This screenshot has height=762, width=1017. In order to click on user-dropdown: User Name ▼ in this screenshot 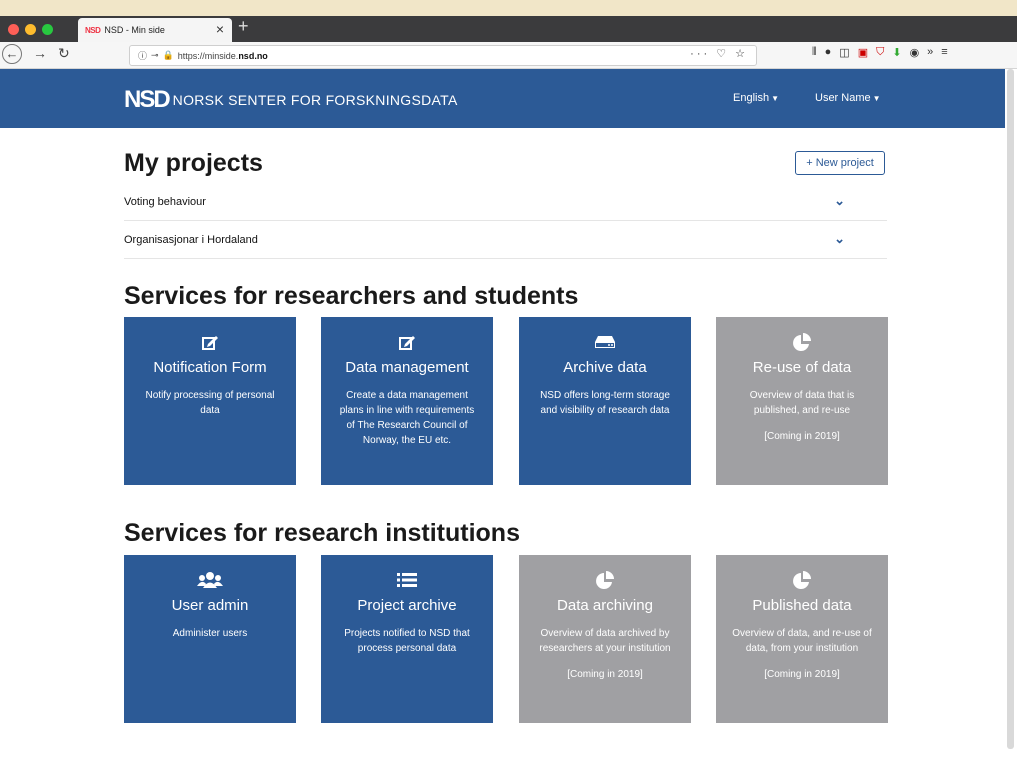, I will do `click(848, 98)`.